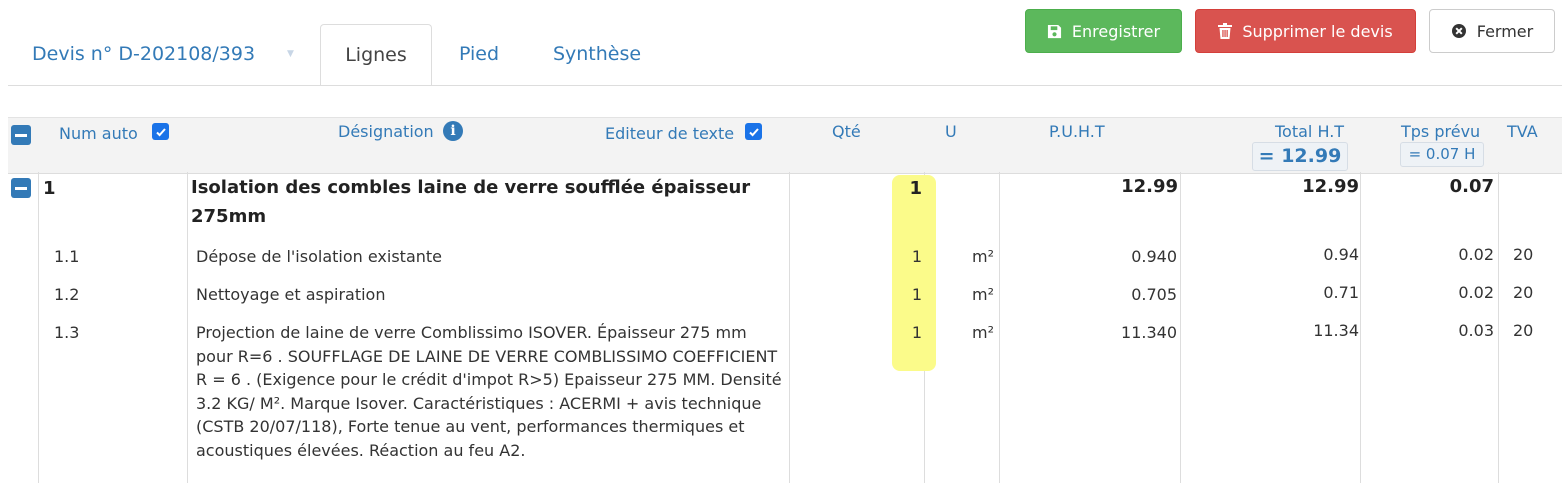  Describe the element at coordinates (67, 256) in the screenshot. I see `line-number: 1.1` at that location.